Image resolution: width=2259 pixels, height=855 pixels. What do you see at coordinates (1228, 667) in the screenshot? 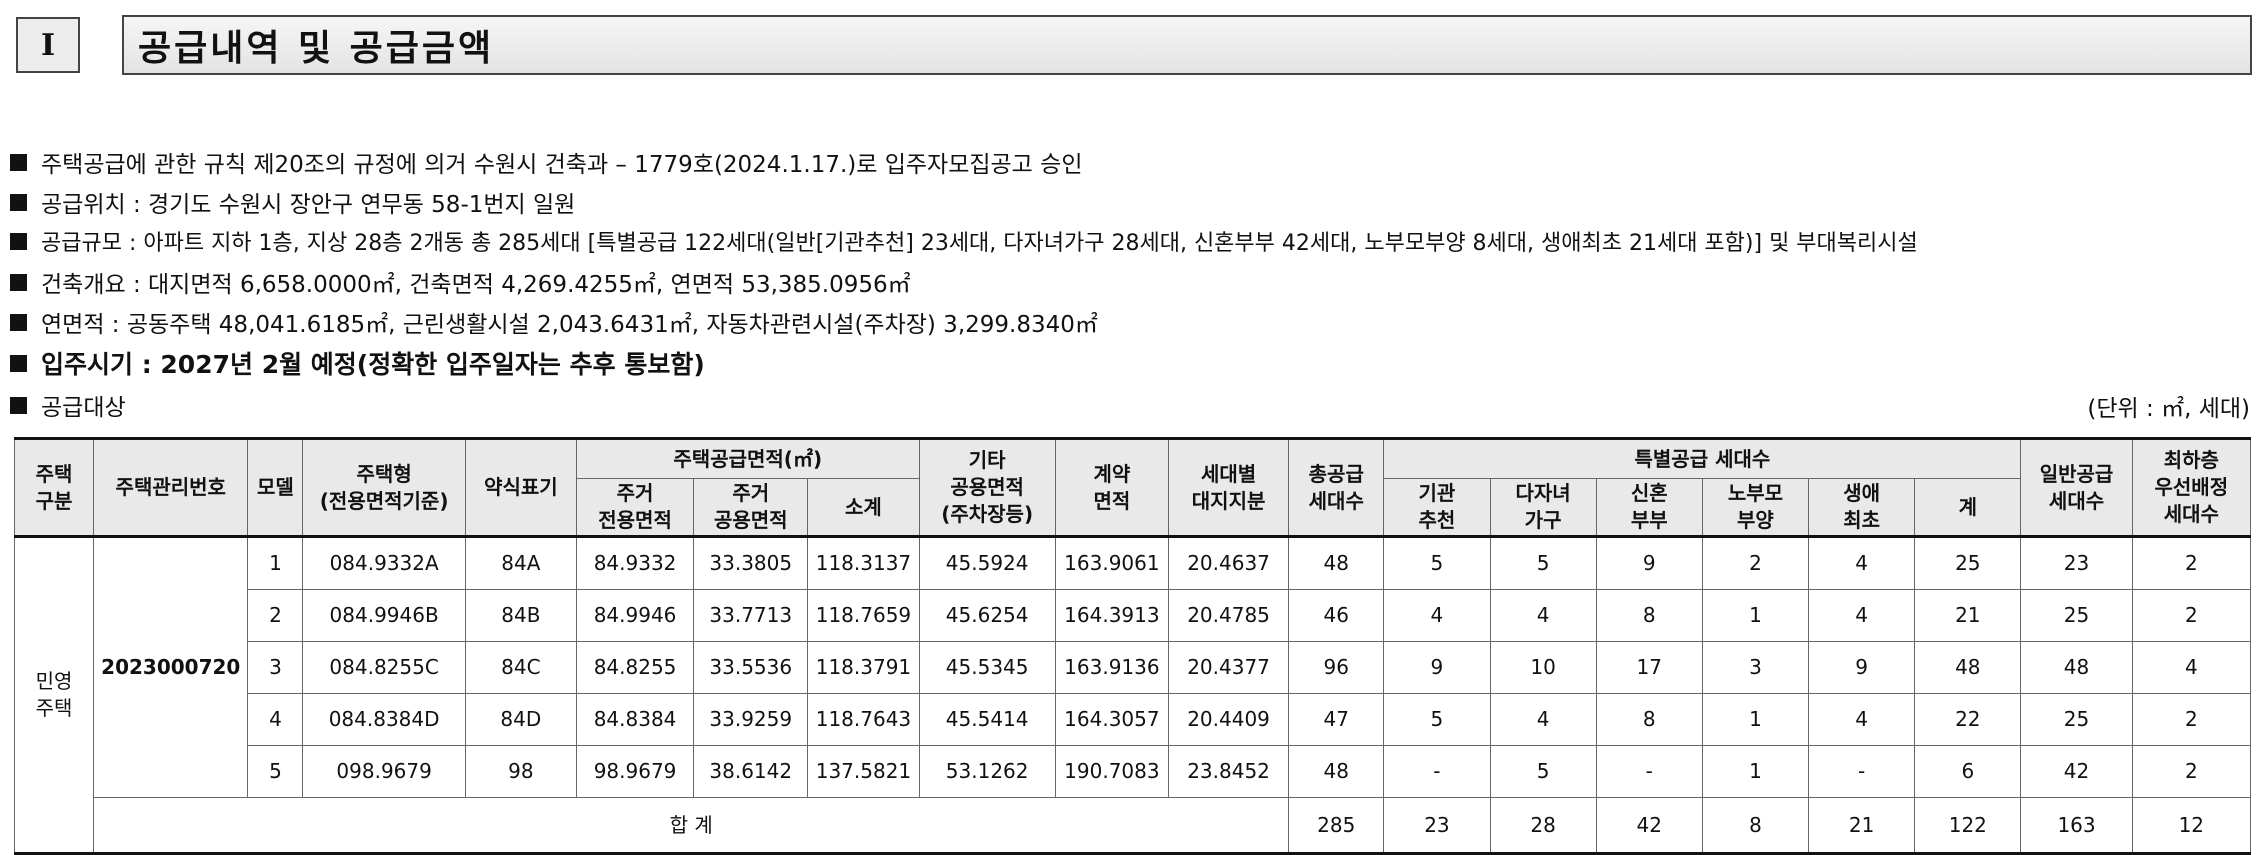
I see `land-cell: 20.4377` at bounding box center [1228, 667].